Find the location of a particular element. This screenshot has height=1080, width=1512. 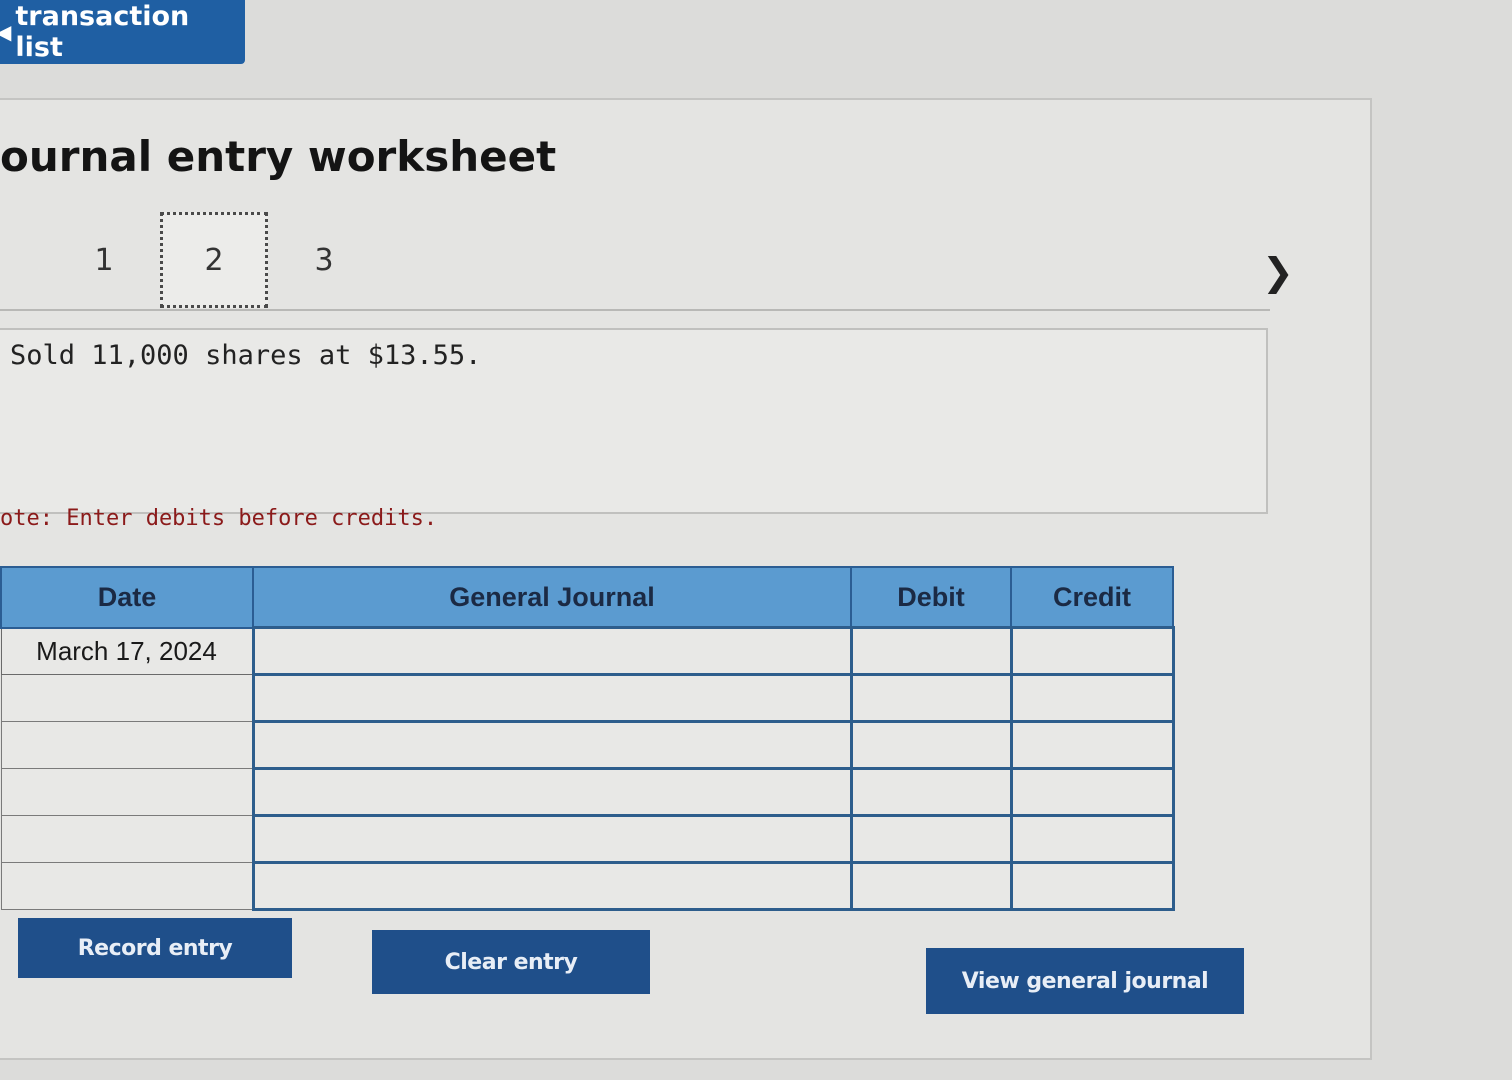

journal-header-row: Date General Journal Debit Credit is located at coordinates (587, 597).